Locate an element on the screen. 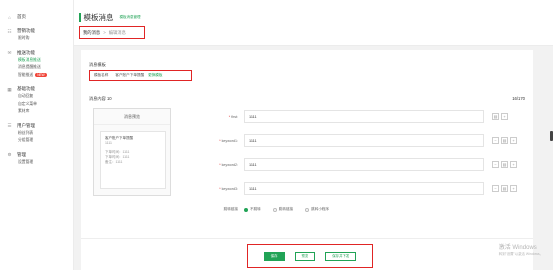 The height and width of the screenshot is (270, 553). nav-manage-label: 管理 is located at coordinates (21, 154).